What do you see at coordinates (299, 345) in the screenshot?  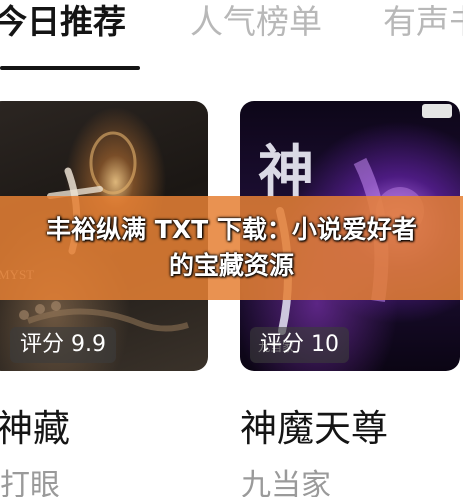 I see `score-badge: 评分 10` at bounding box center [299, 345].